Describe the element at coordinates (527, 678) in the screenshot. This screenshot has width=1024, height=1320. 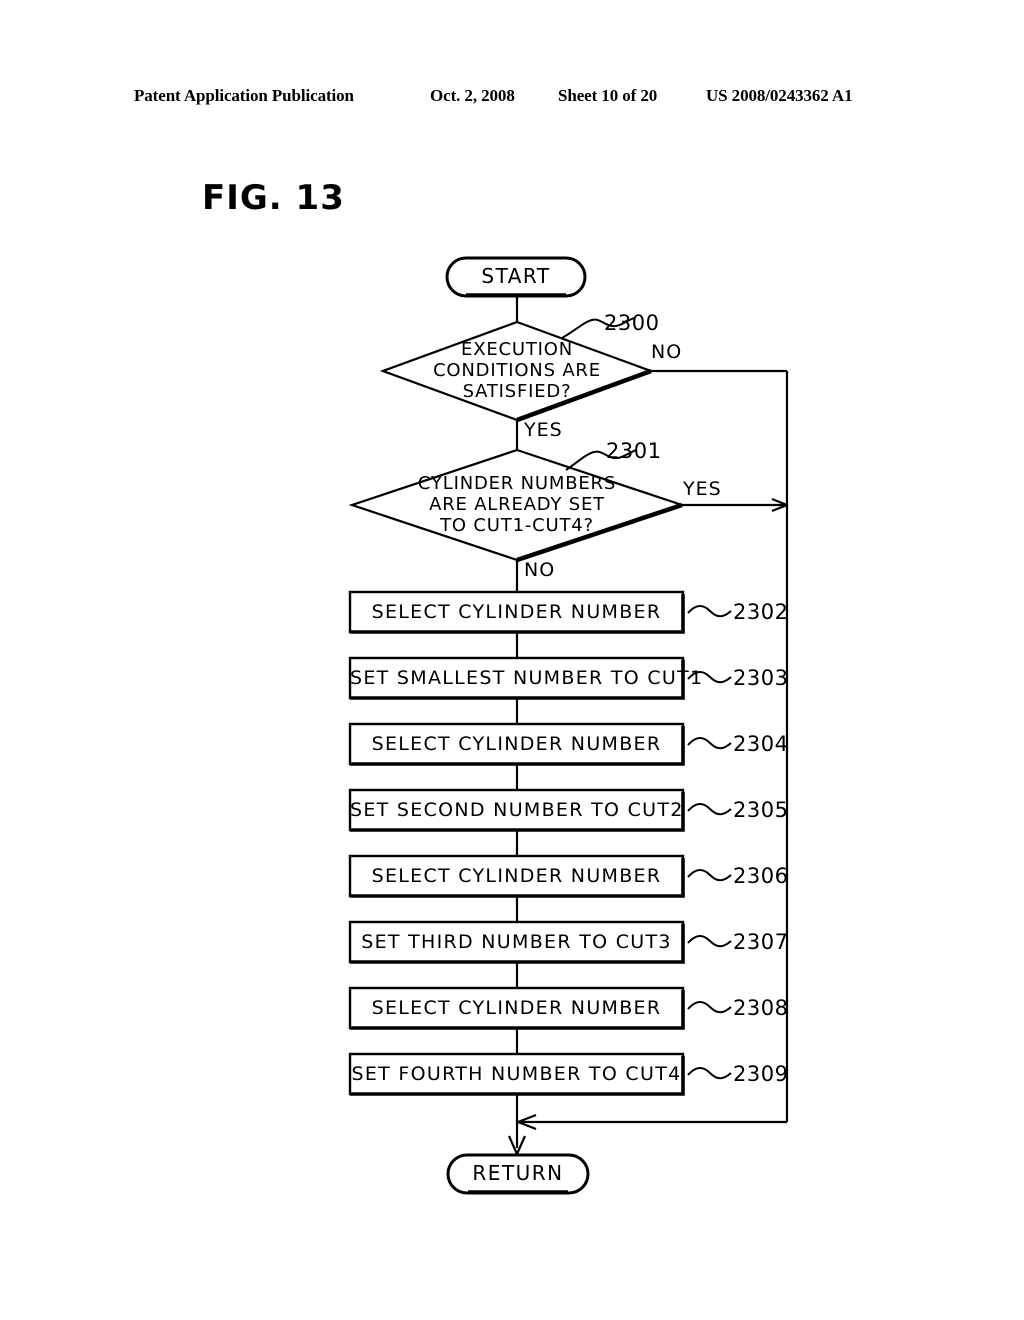
I see `step-2303-label: SET SMALLEST NUMBER TO CUT1` at that location.